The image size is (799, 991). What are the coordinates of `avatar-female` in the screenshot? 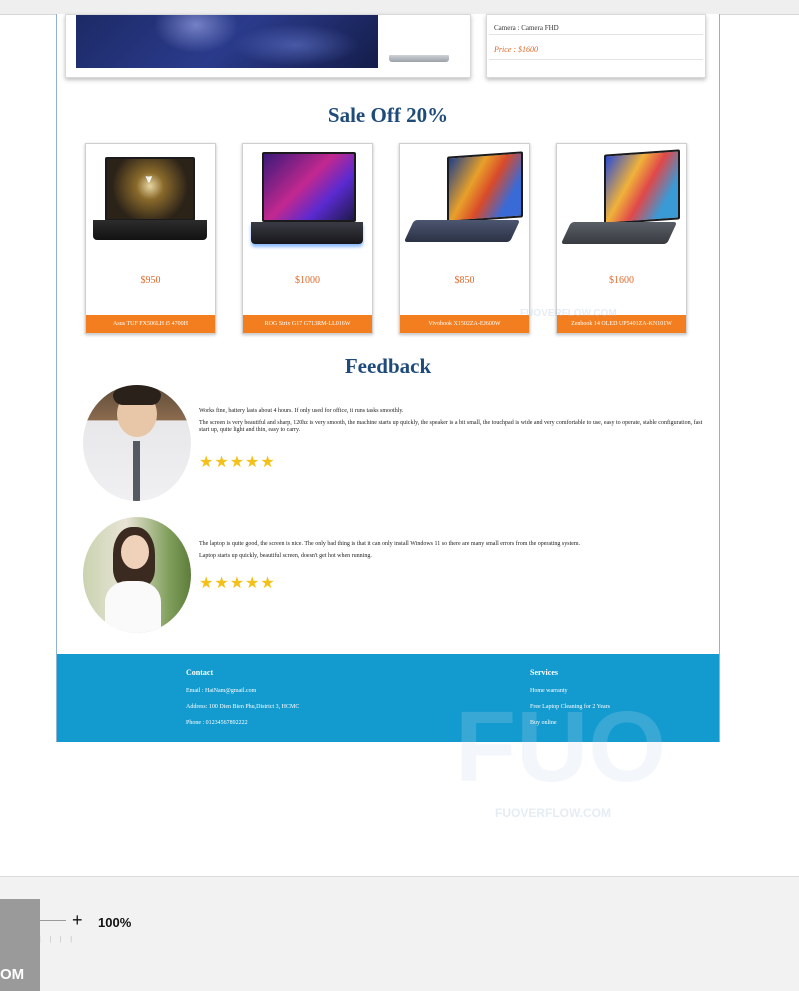 It's located at (137, 575).